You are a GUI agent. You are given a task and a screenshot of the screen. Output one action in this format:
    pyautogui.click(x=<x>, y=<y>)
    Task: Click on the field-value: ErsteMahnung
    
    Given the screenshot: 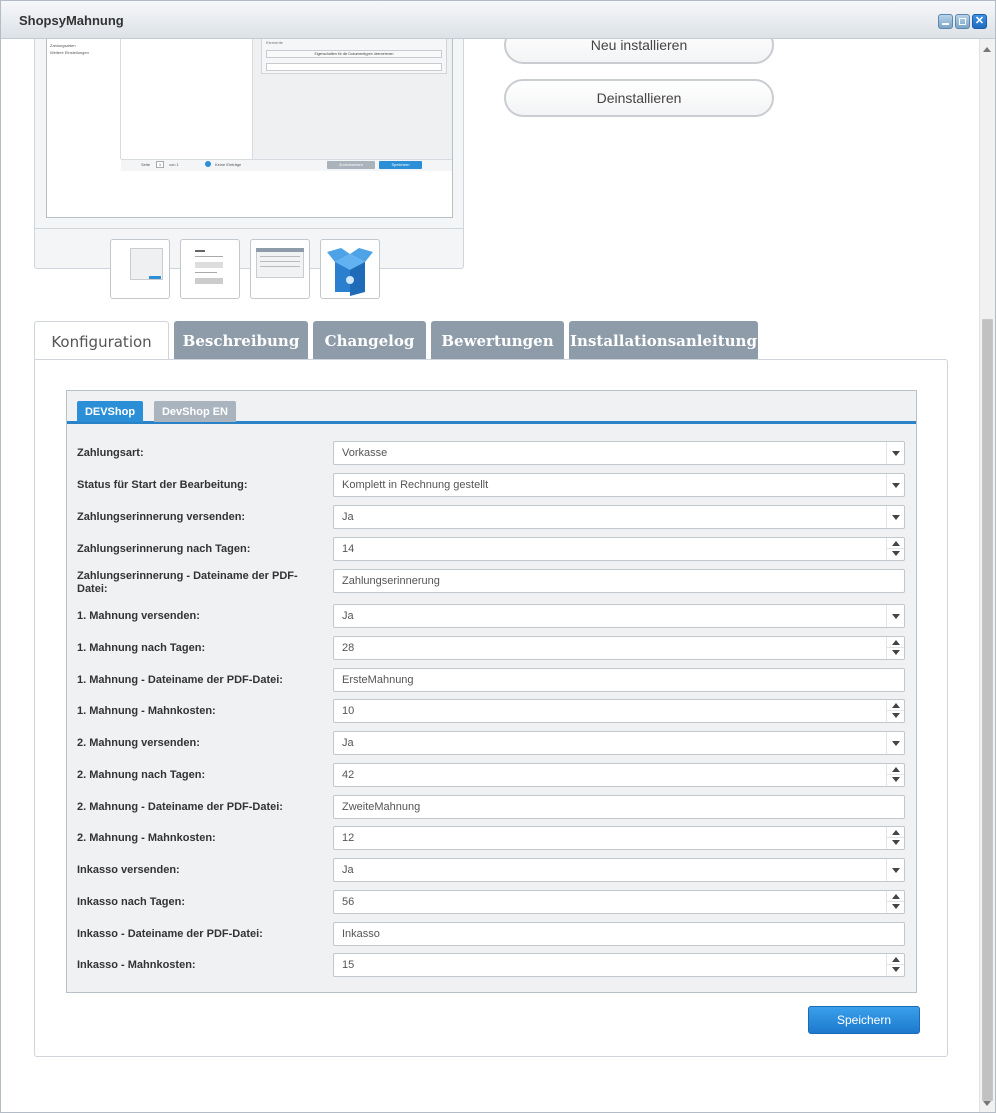 What is the action you would take?
    pyautogui.click(x=378, y=680)
    